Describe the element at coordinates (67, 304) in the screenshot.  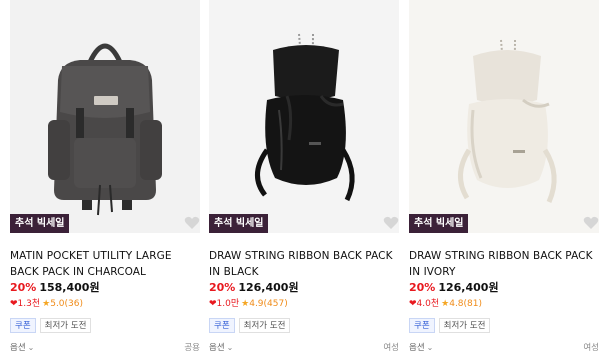
I see `rating-value: 5.0(36)` at that location.